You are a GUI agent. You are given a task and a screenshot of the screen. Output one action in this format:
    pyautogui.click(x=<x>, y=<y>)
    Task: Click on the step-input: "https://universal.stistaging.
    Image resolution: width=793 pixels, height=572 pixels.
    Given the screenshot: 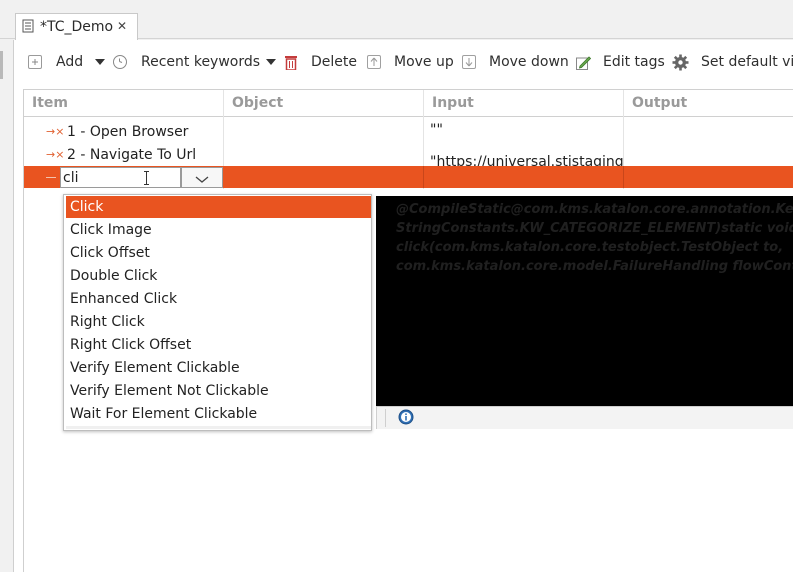 What is the action you would take?
    pyautogui.click(x=526, y=160)
    